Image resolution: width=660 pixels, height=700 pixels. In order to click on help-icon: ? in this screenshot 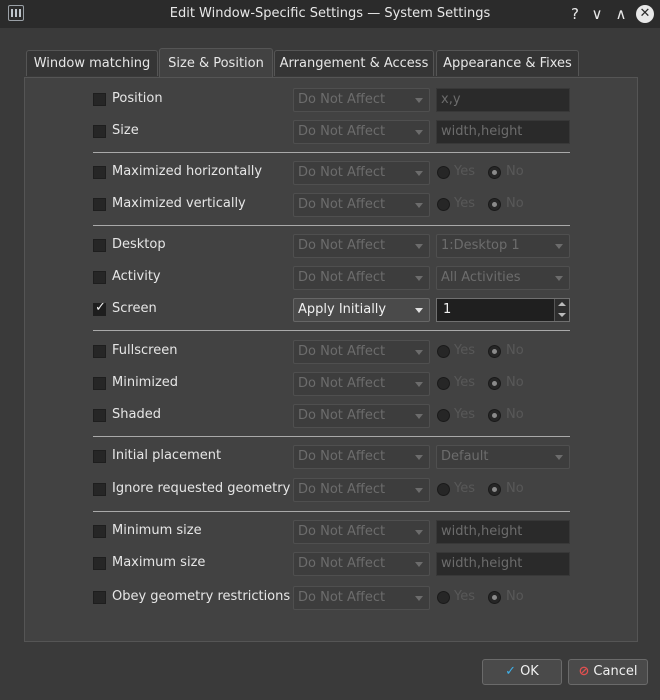, I will do `click(575, 14)`.